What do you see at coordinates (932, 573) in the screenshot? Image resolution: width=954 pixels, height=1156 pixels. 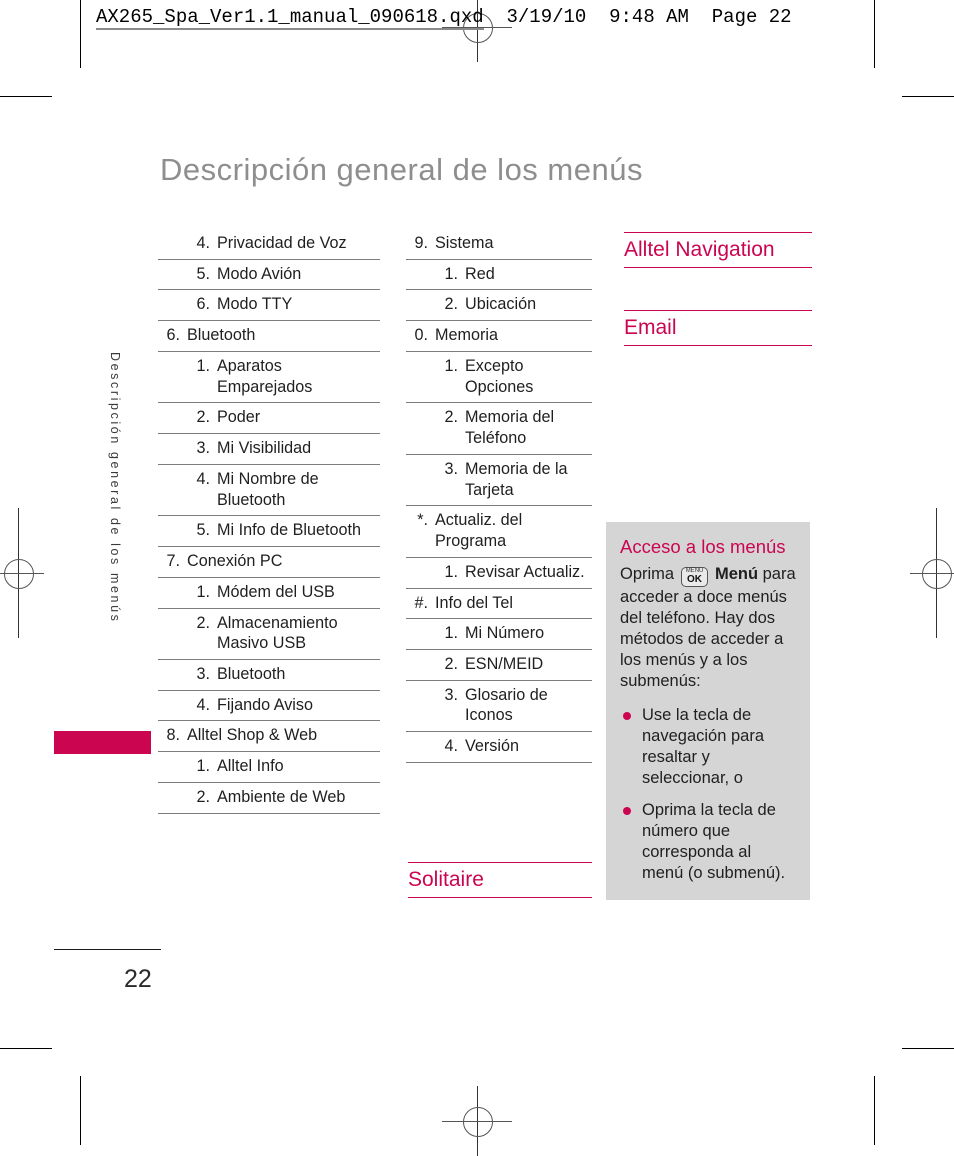 I see `registration-mark-right` at bounding box center [932, 573].